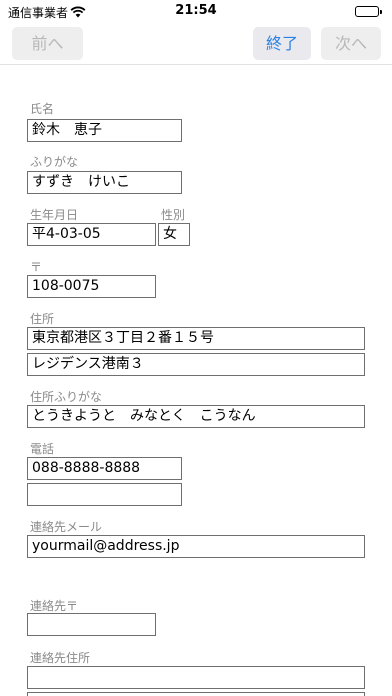  What do you see at coordinates (36, 267) in the screenshot?
I see `postal-label: 〒` at bounding box center [36, 267].